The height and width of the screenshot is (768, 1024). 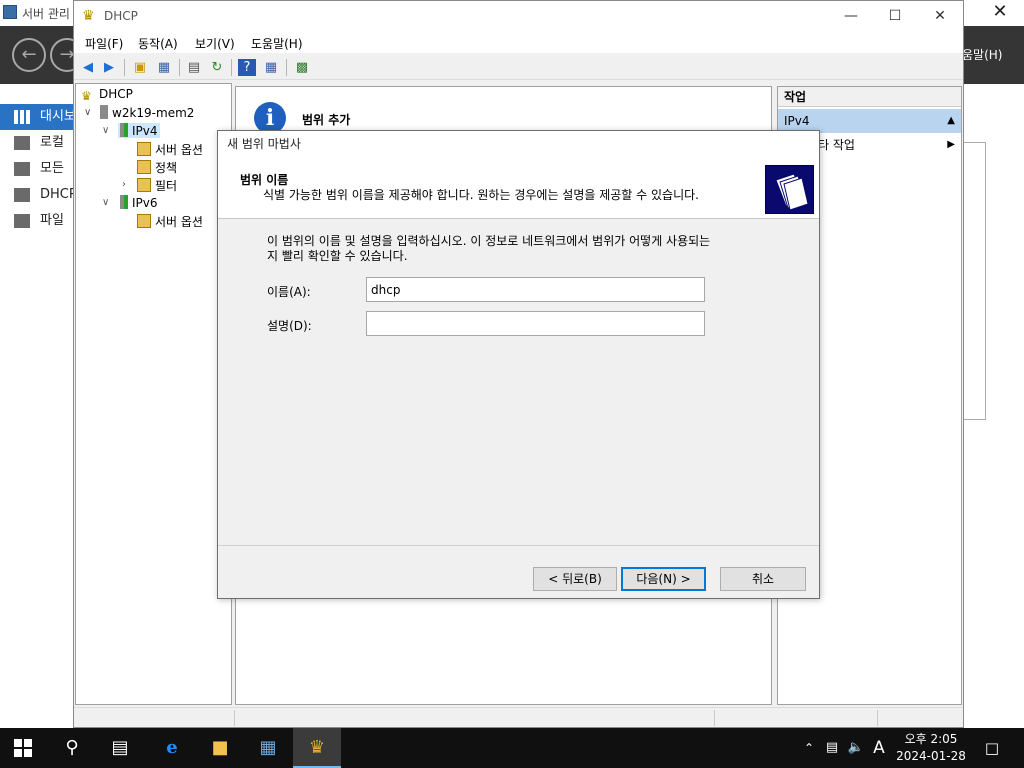 What do you see at coordinates (124, 130) in the screenshot?
I see `ipv4-icon` at bounding box center [124, 130].